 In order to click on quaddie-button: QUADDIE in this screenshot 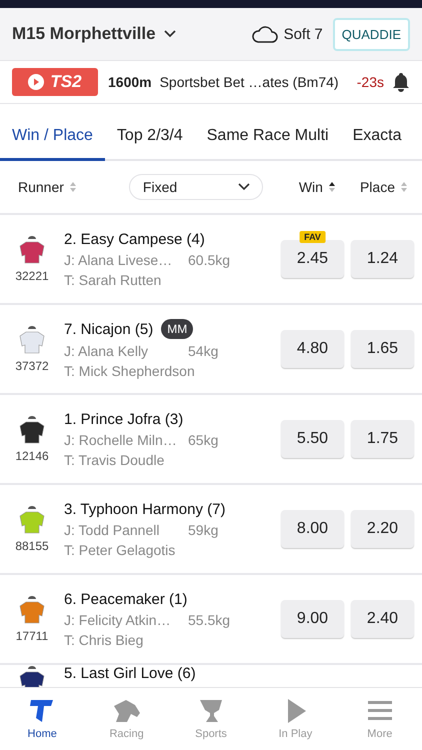, I will do `click(371, 34)`.